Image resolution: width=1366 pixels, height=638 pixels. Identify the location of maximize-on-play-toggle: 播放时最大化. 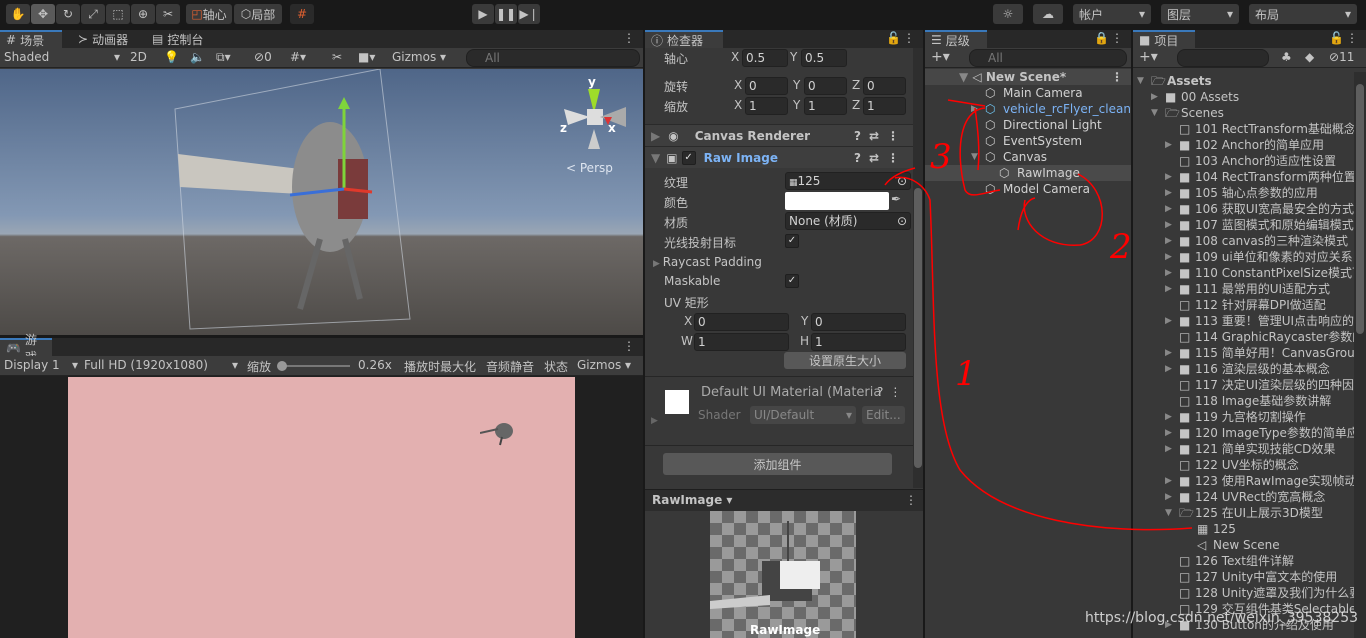
(440, 366).